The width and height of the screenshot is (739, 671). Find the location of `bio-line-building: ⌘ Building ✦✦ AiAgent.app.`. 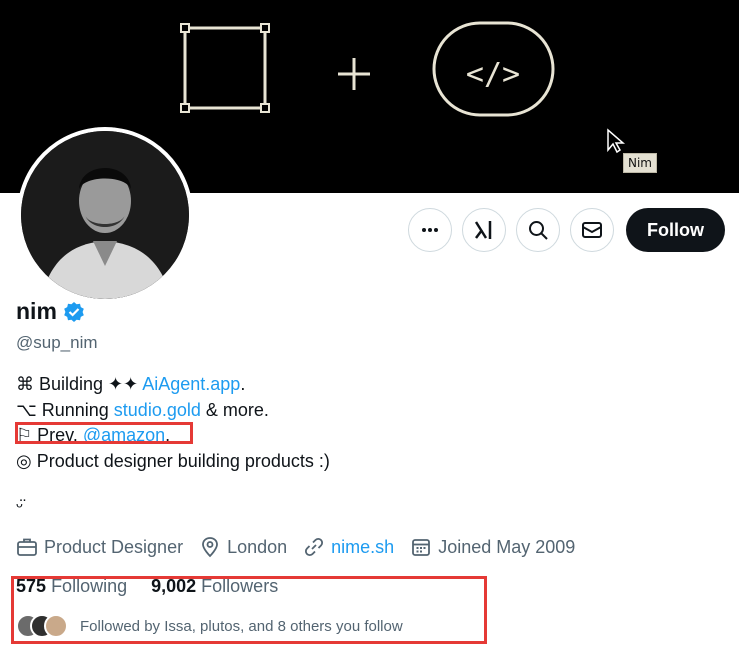

bio-line-building: ⌘ Building ✦✦ AiAgent.app. is located at coordinates (173, 385).